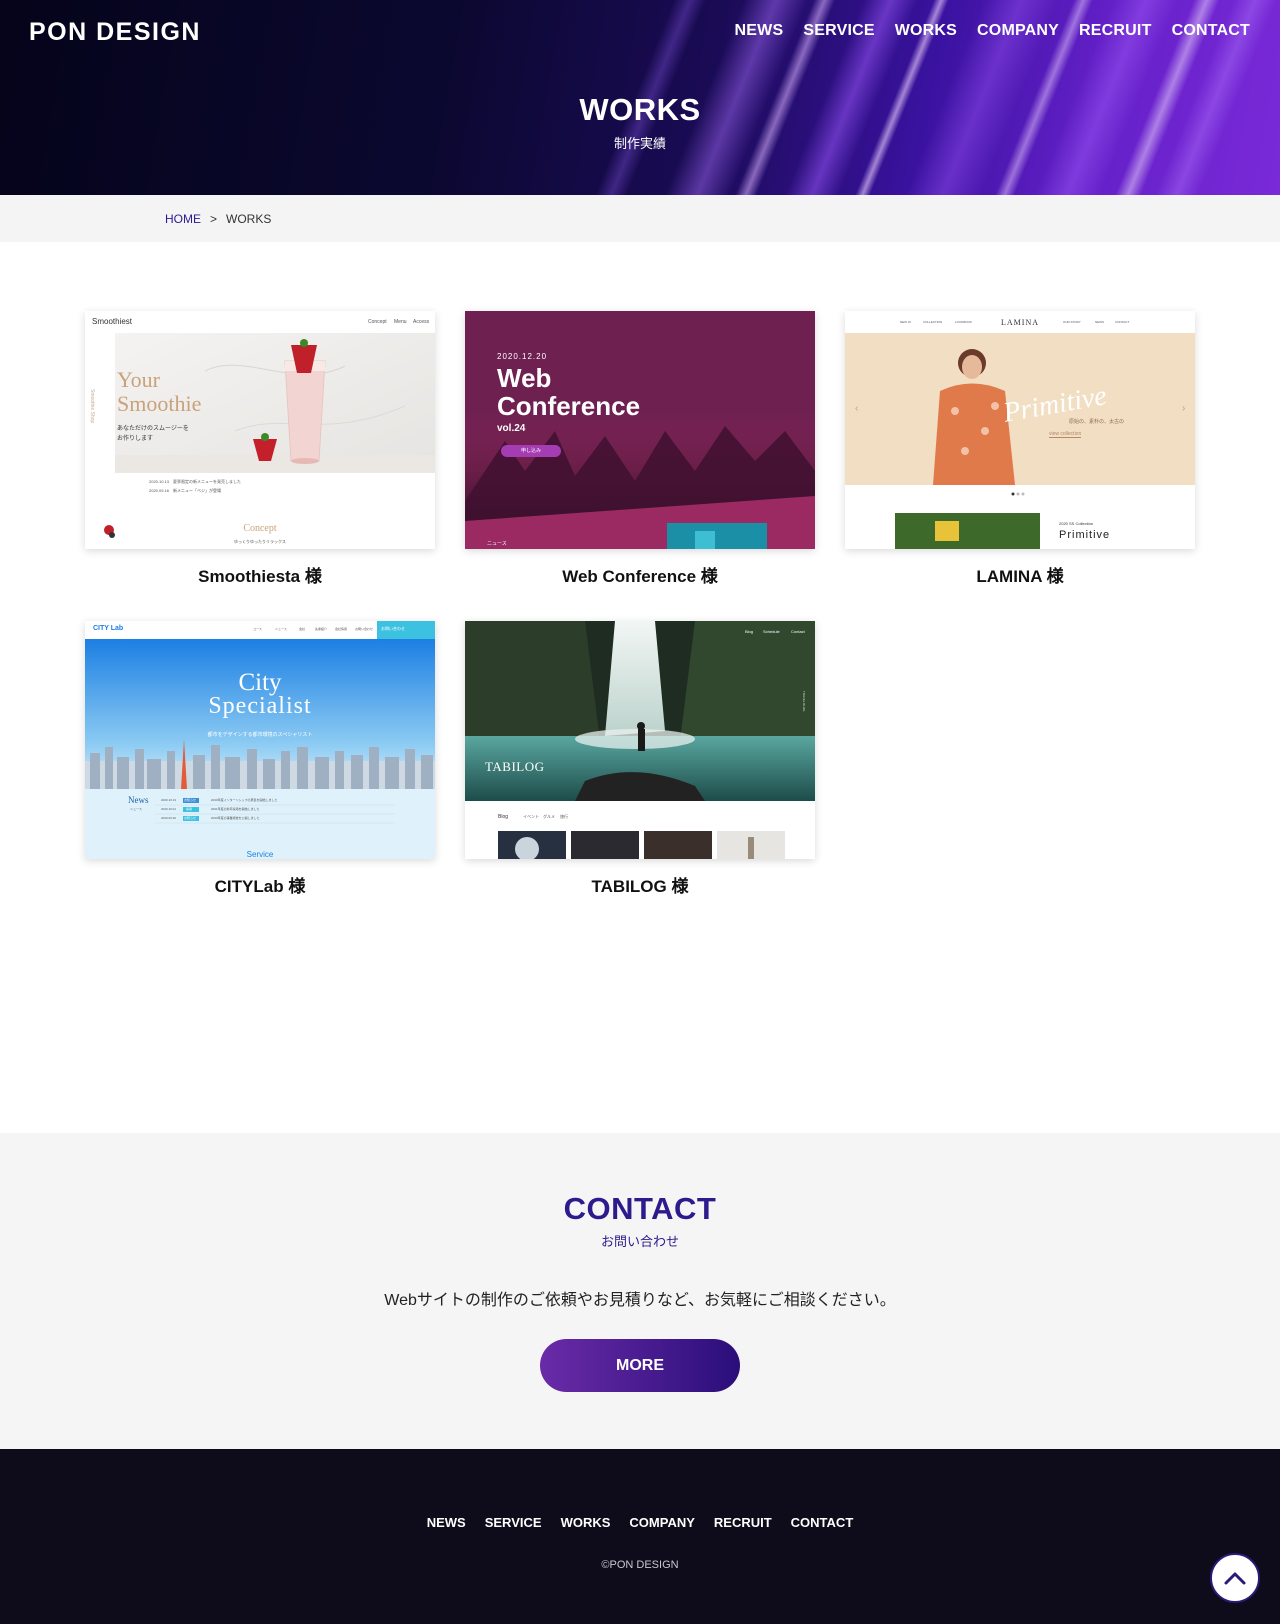 The image size is (1280, 1624). I want to click on breadcrumb-home: HOME, so click(183, 219).